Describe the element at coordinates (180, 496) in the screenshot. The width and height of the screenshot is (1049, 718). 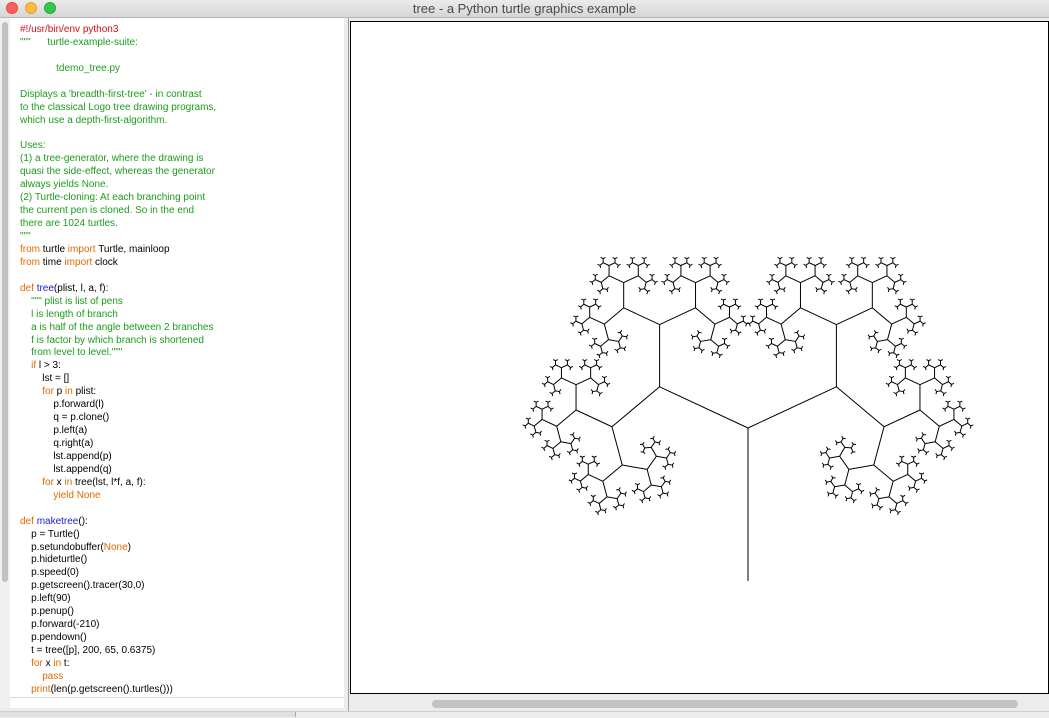
I see `code-line: yield None` at that location.